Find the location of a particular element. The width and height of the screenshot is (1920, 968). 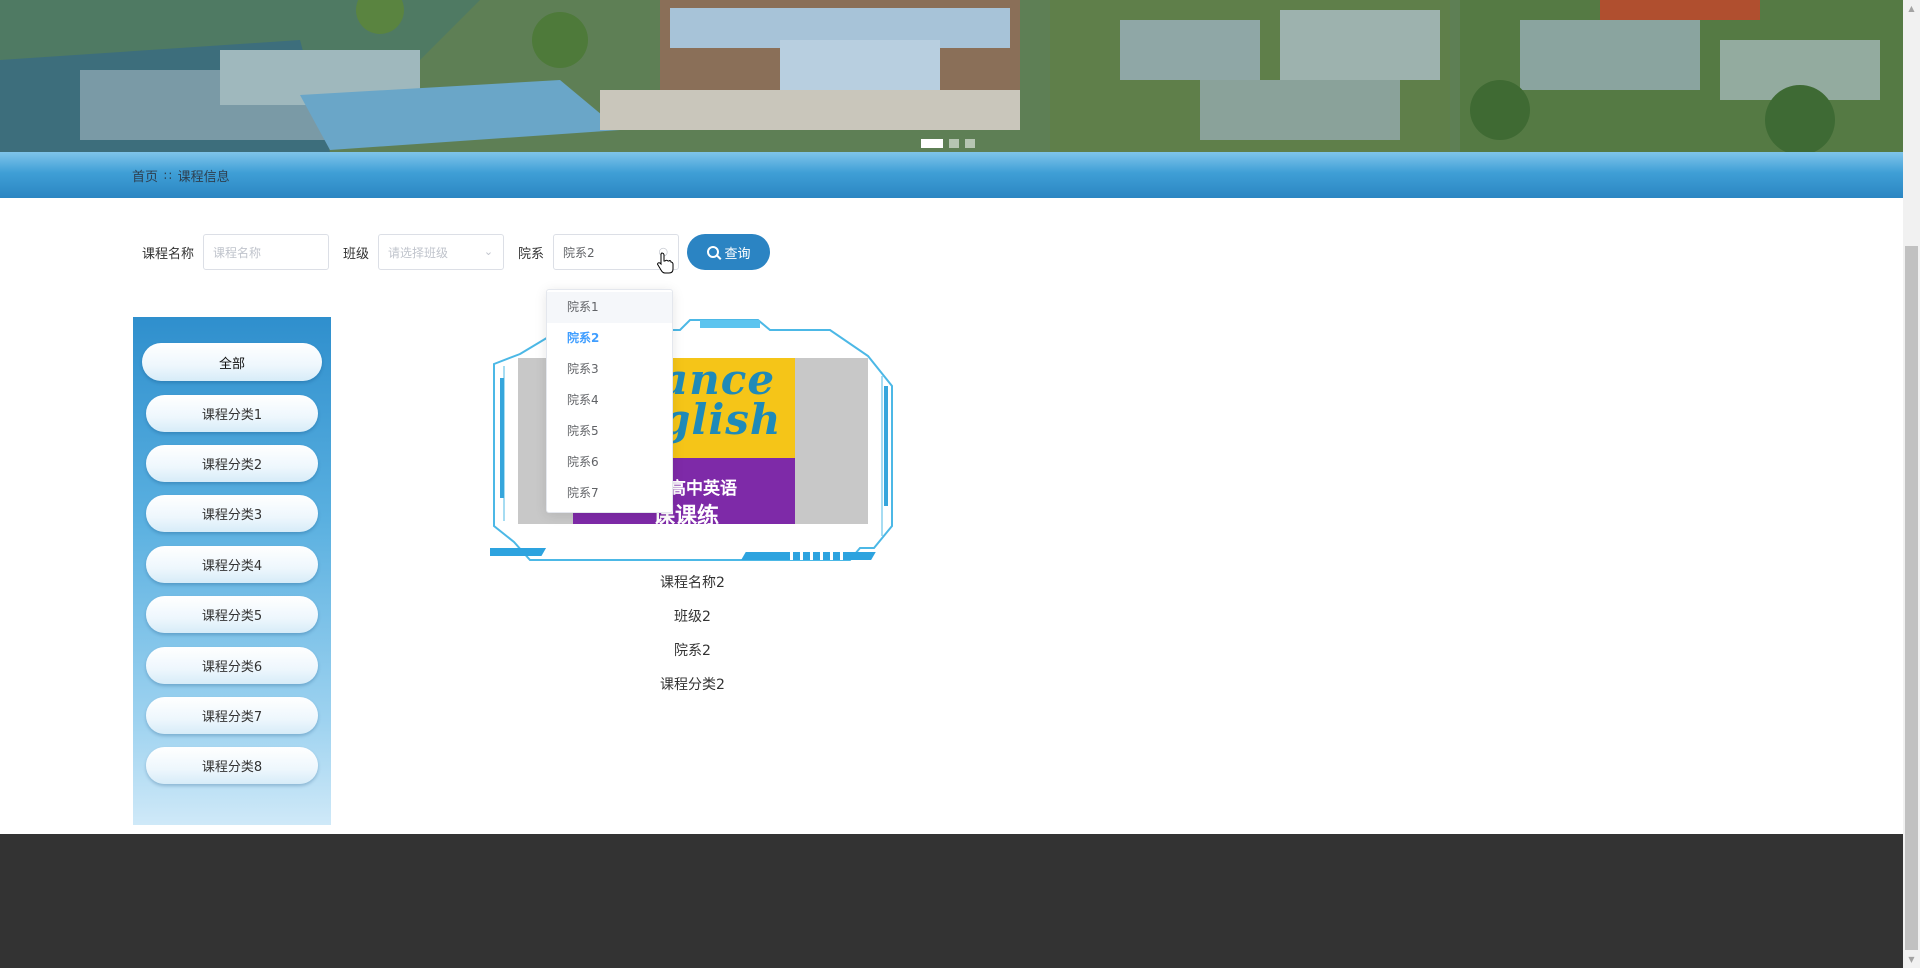

hand-pointer-cursor-icon is located at coordinates (665, 263).